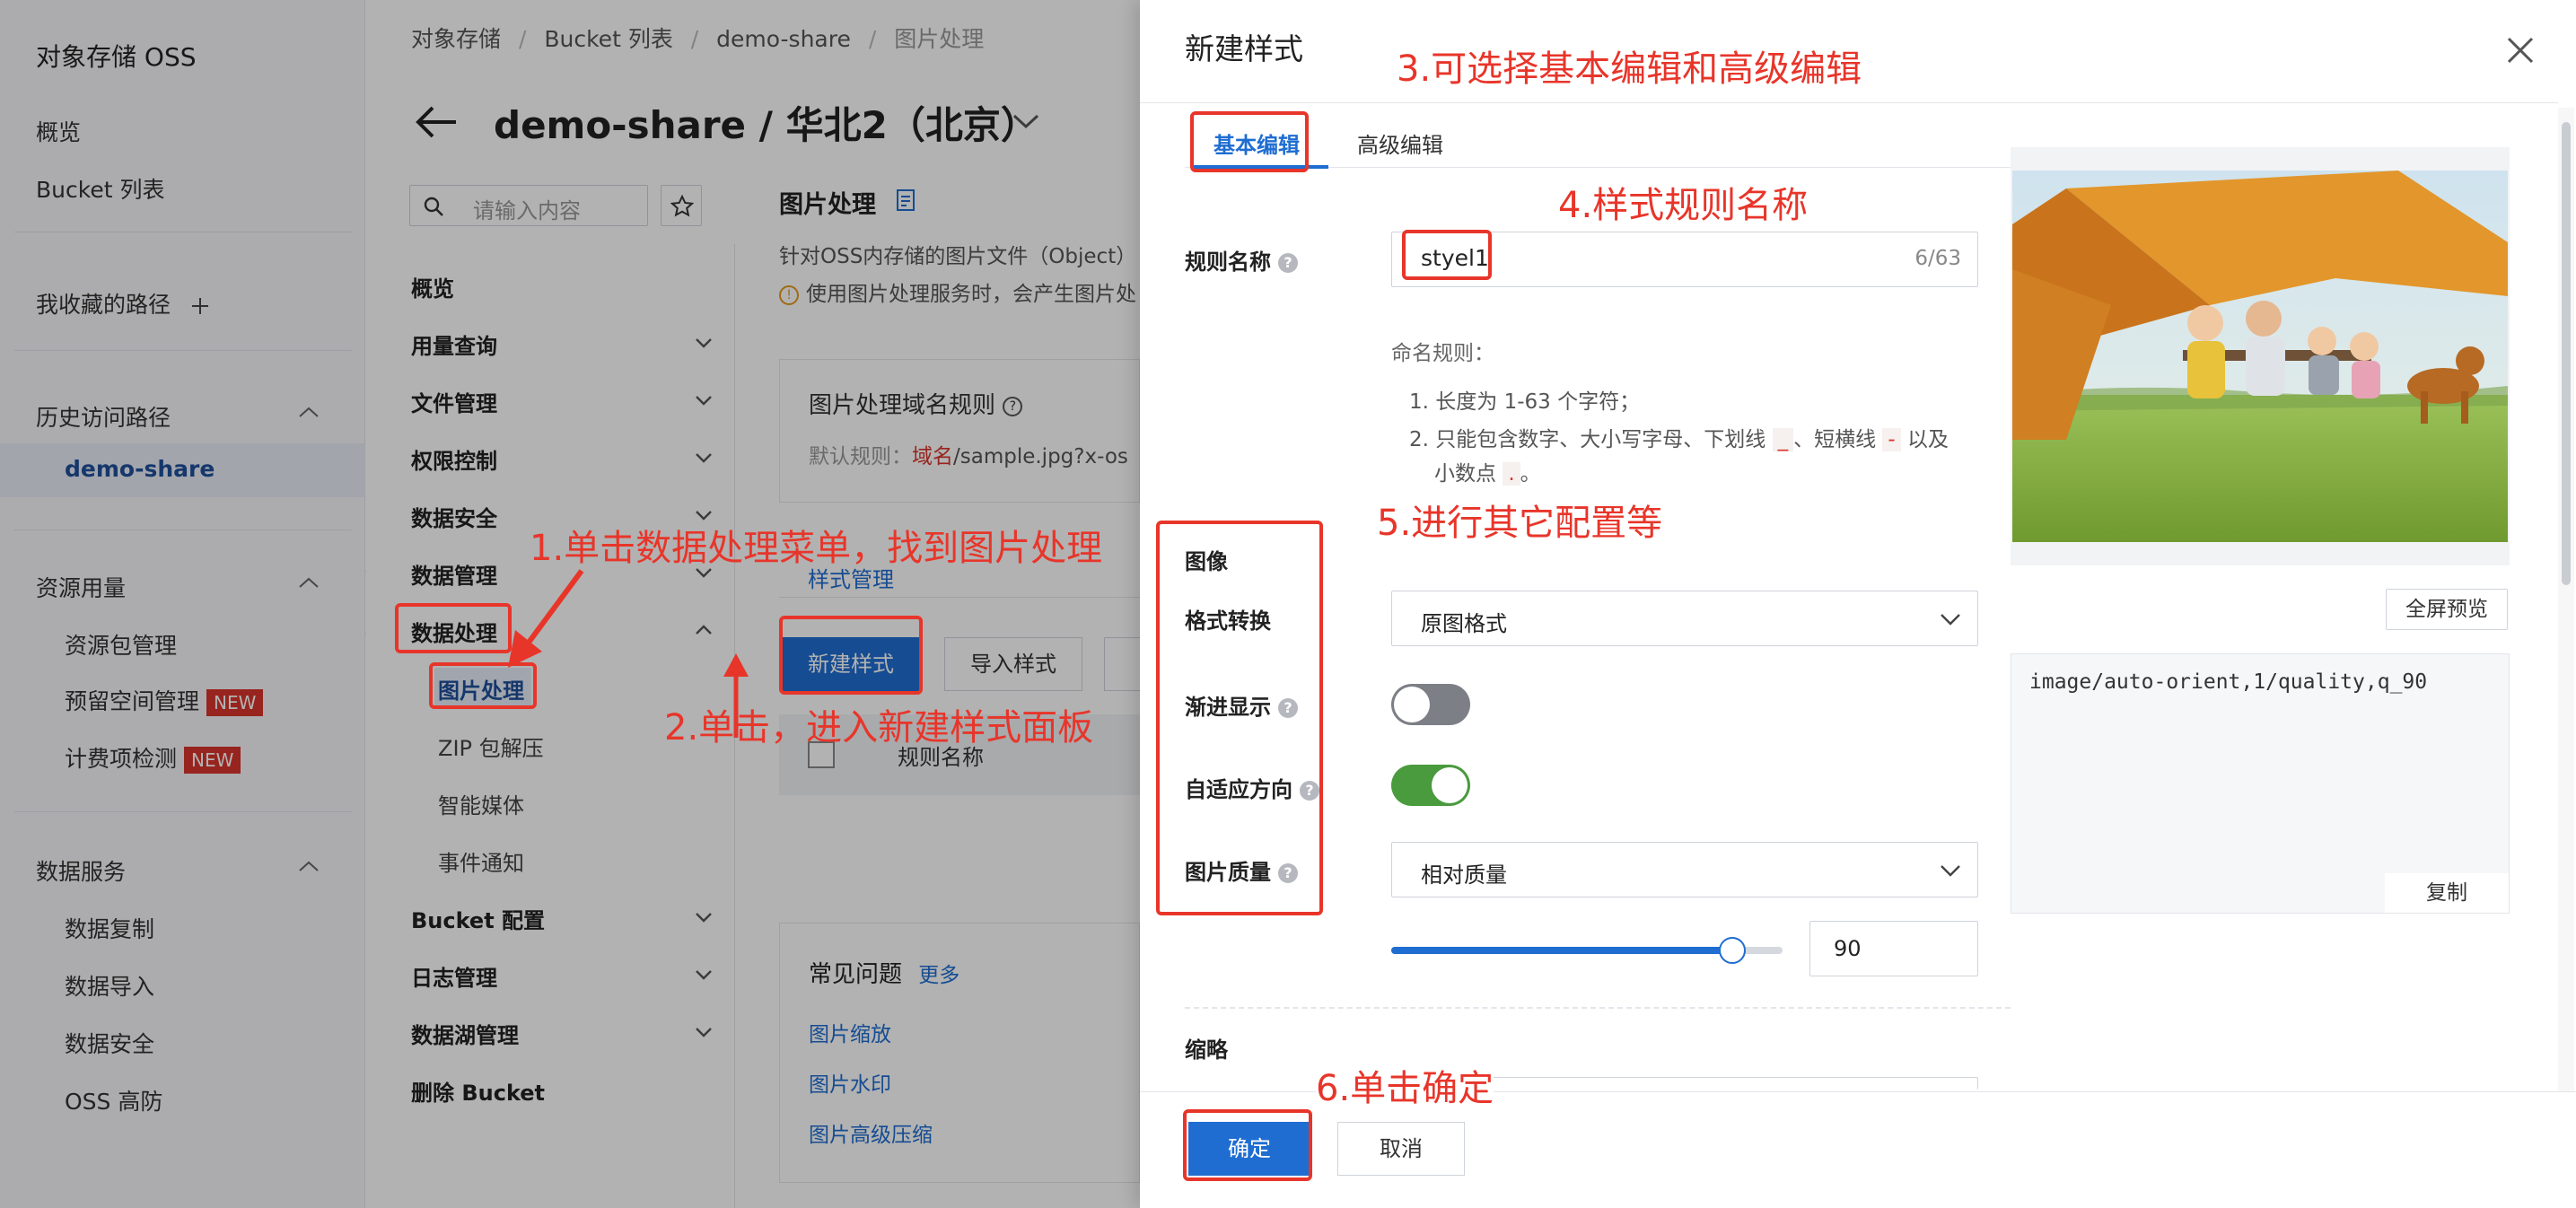 This screenshot has width=2576, height=1208. I want to click on quality-number-value: 90, so click(1848, 949).